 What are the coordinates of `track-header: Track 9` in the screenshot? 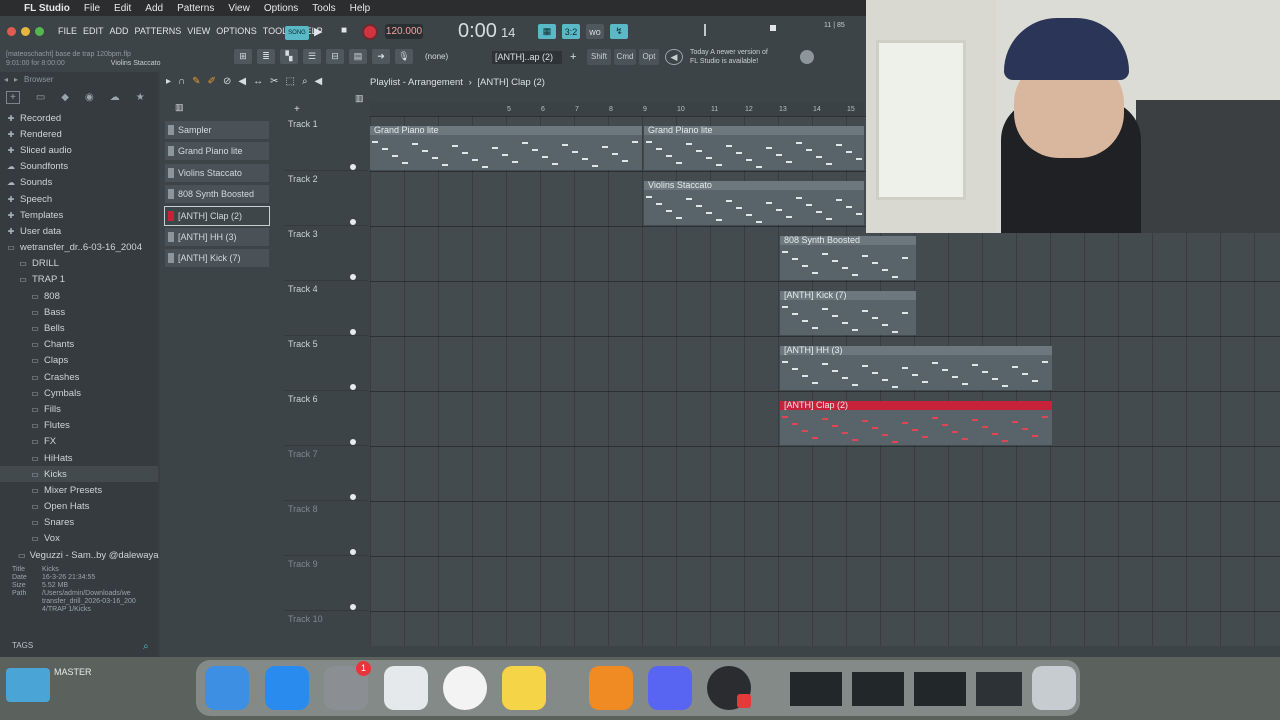 It's located at (326, 583).